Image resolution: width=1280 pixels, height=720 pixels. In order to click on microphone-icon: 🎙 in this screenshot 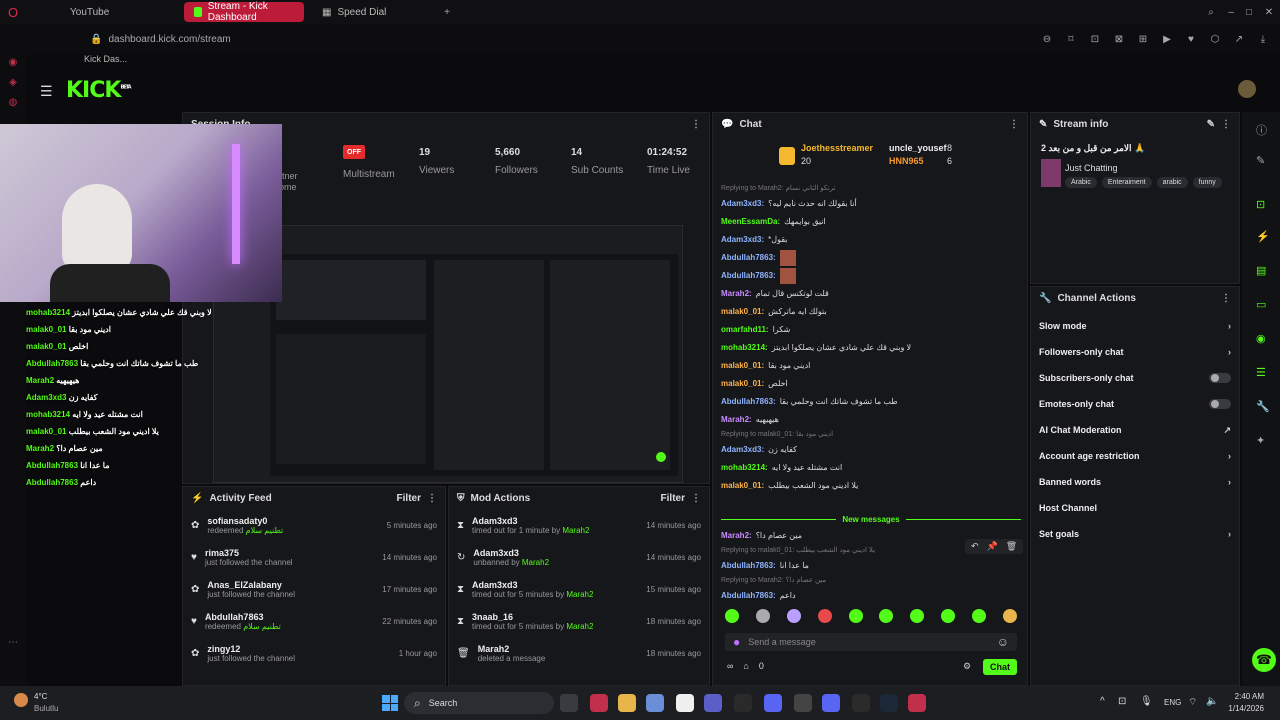, I will do `click(1146, 701)`.